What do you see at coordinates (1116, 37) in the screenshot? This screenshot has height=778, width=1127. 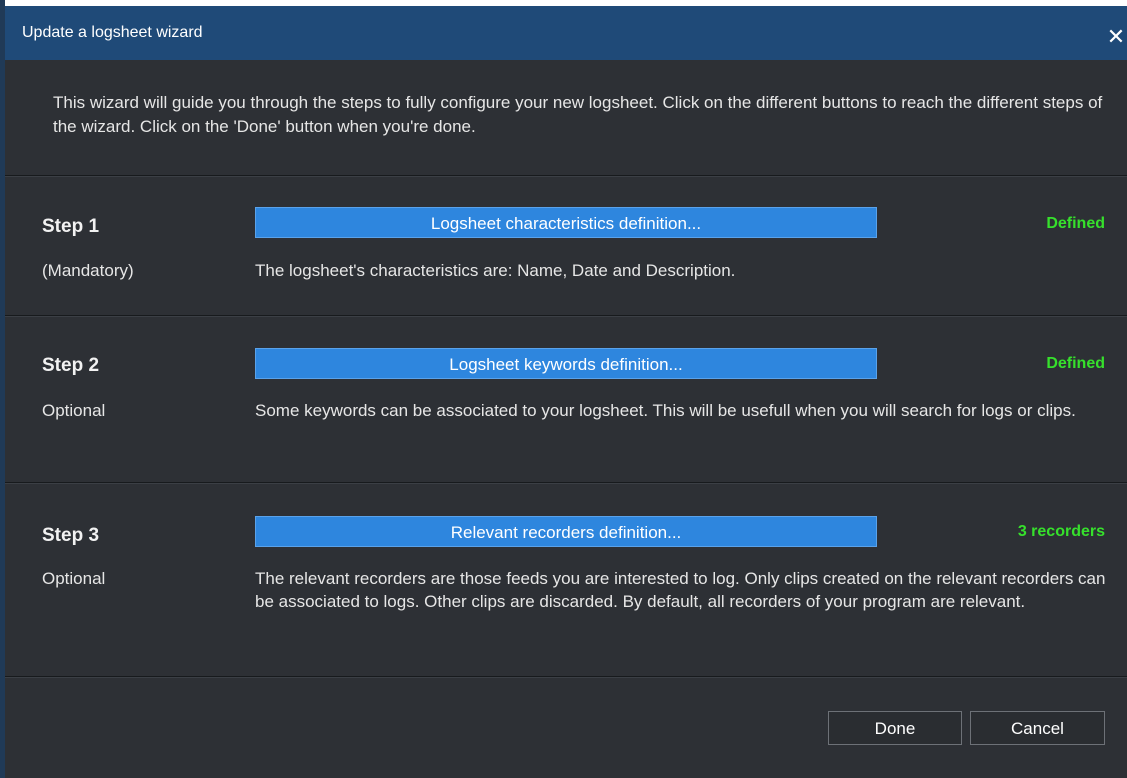 I see `close-icon: ✕` at bounding box center [1116, 37].